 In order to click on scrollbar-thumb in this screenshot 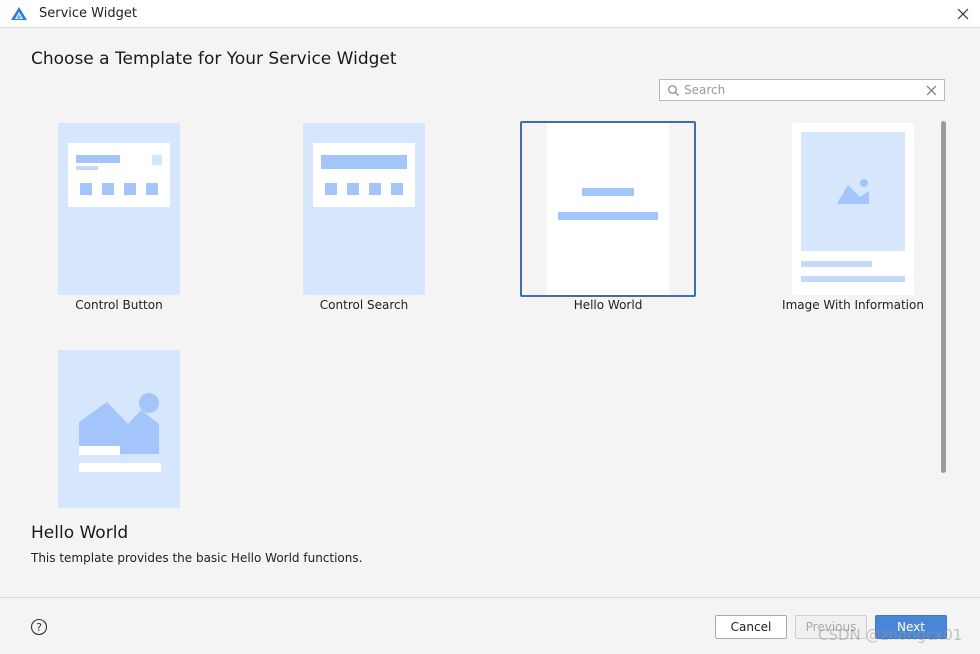, I will do `click(943, 297)`.